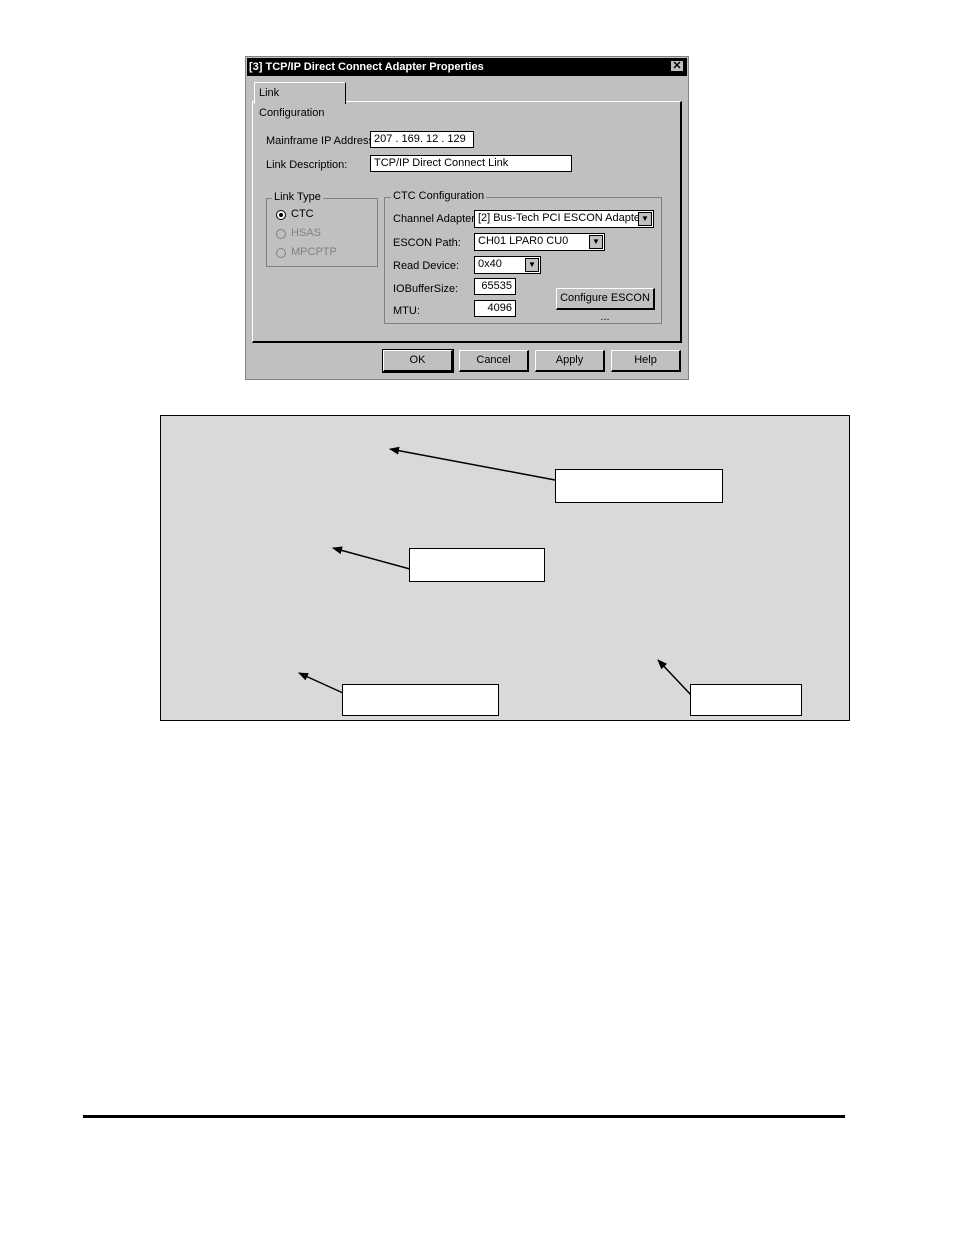 This screenshot has height=1235, width=954. Describe the element at coordinates (464, 1116) in the screenshot. I see `page-divider-rule` at that location.